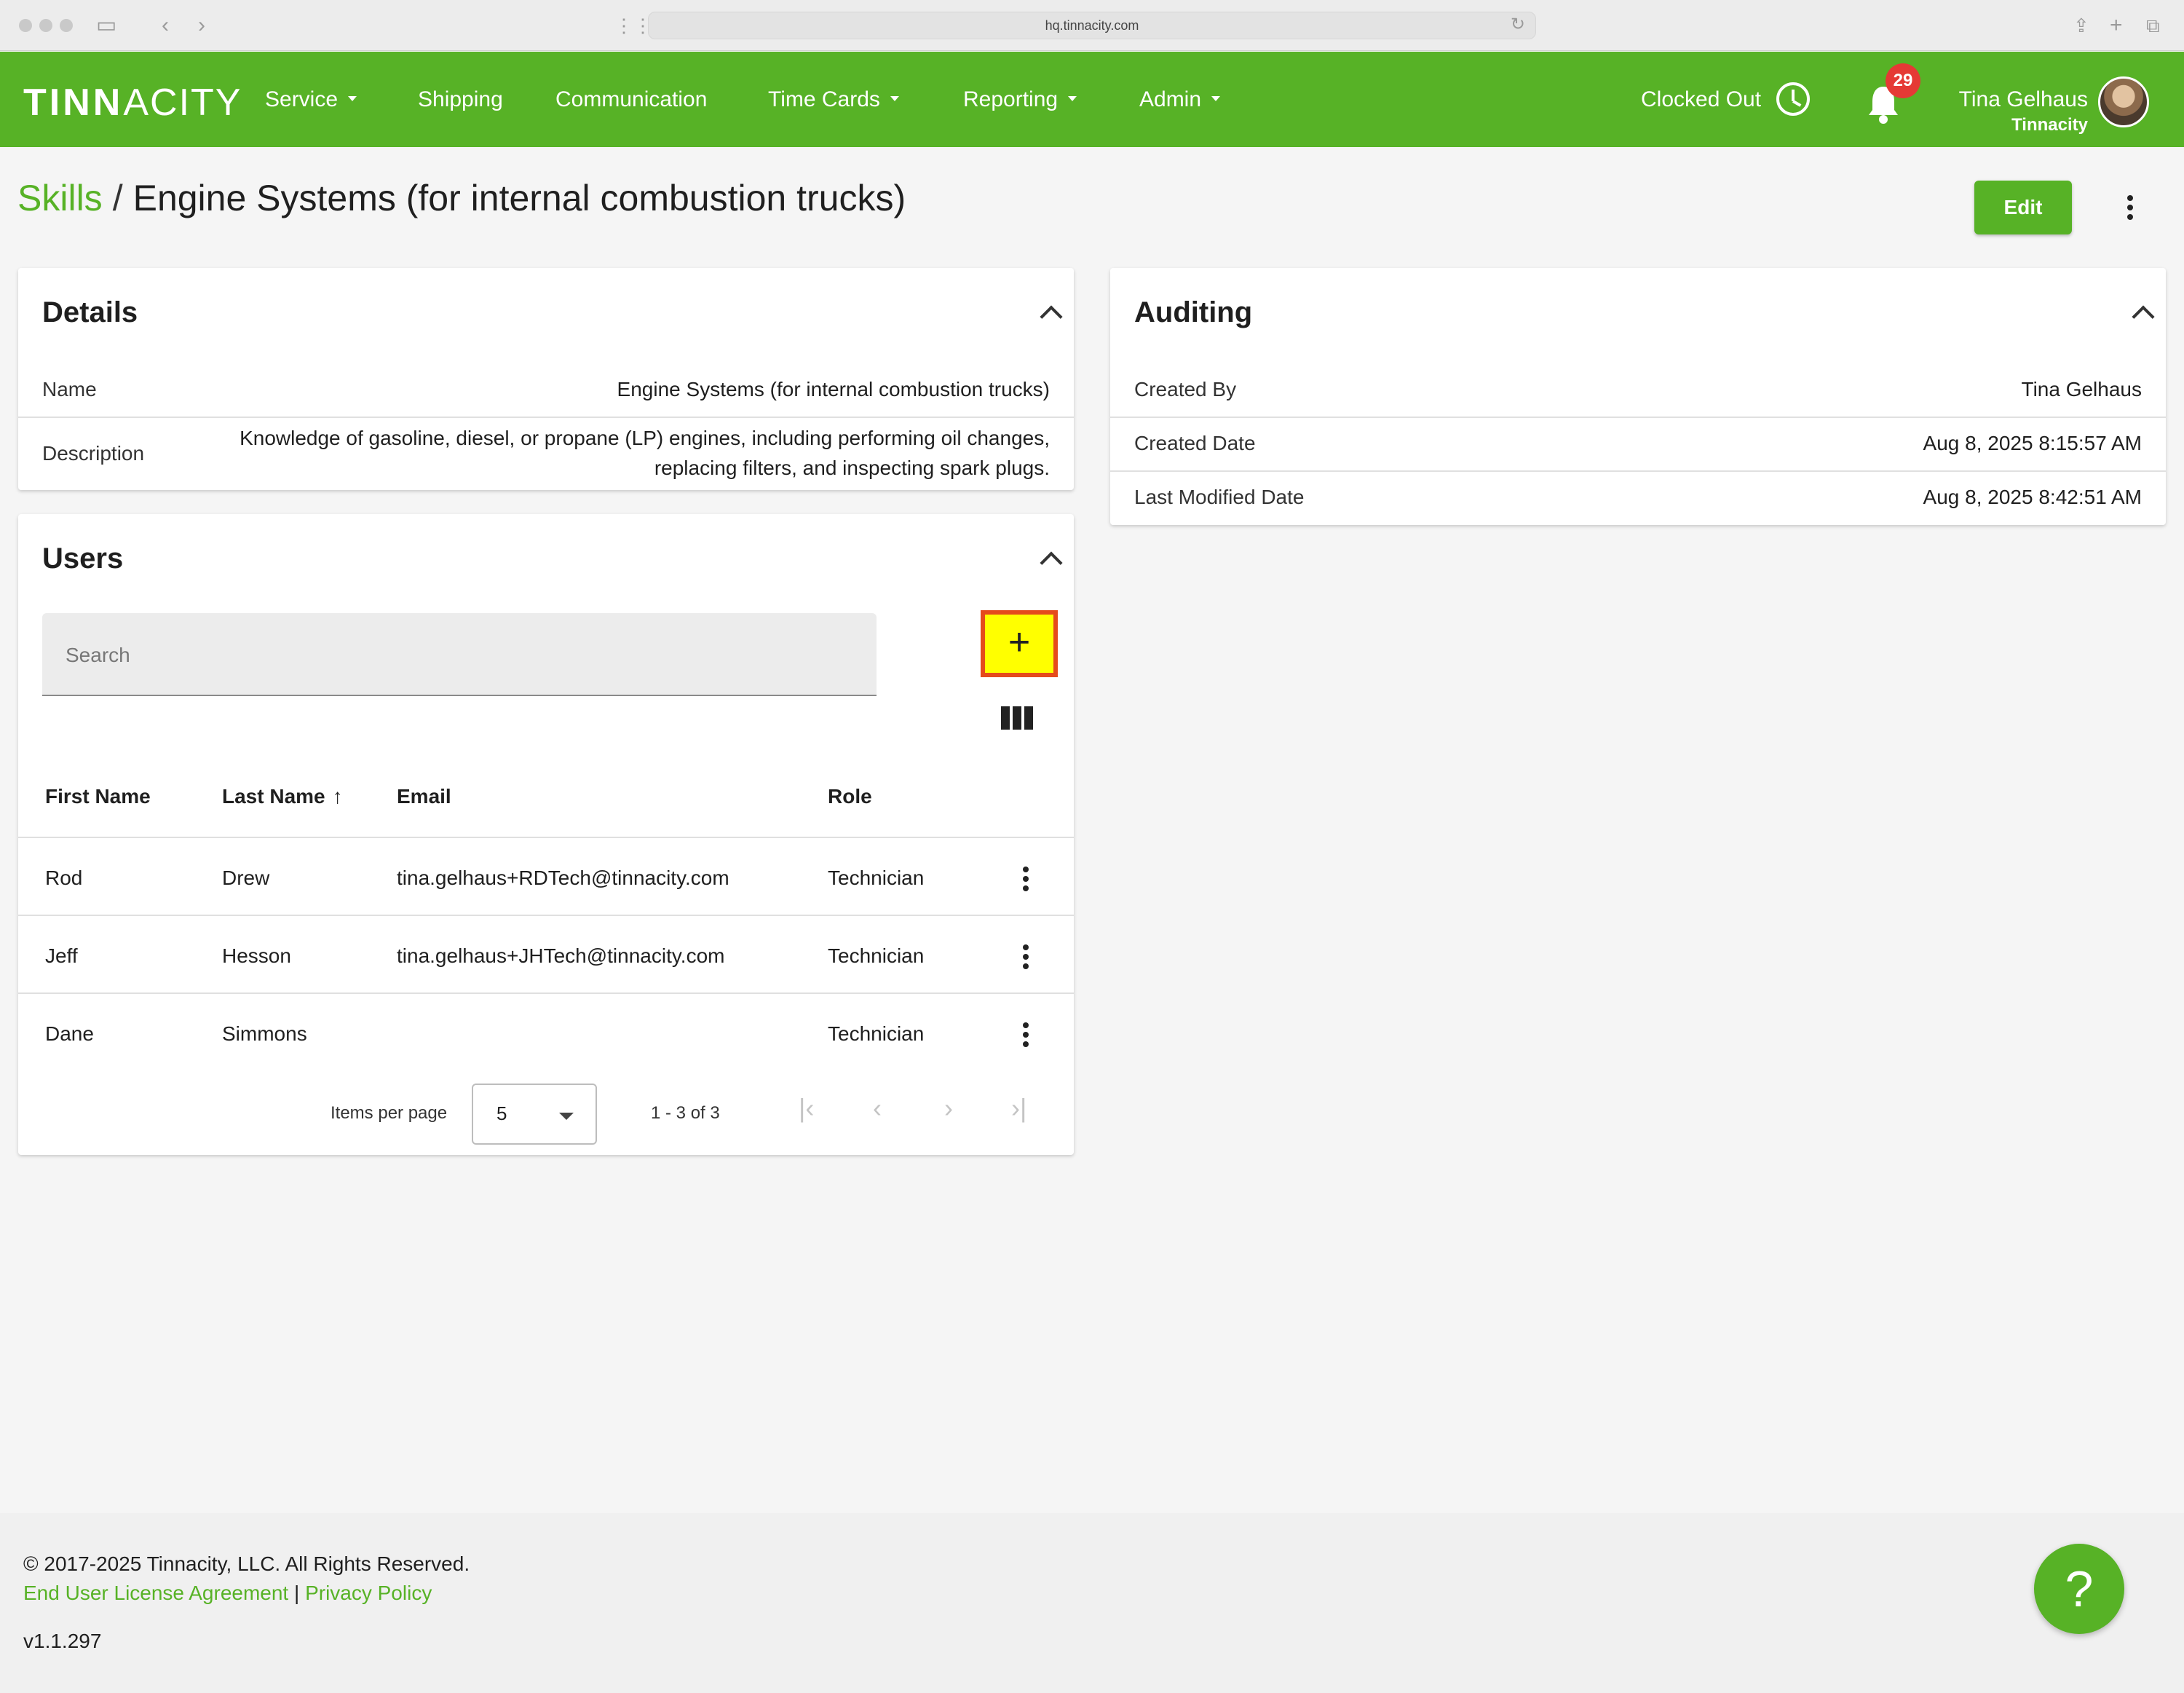  Describe the element at coordinates (1793, 99) in the screenshot. I see `clock-icon` at that location.